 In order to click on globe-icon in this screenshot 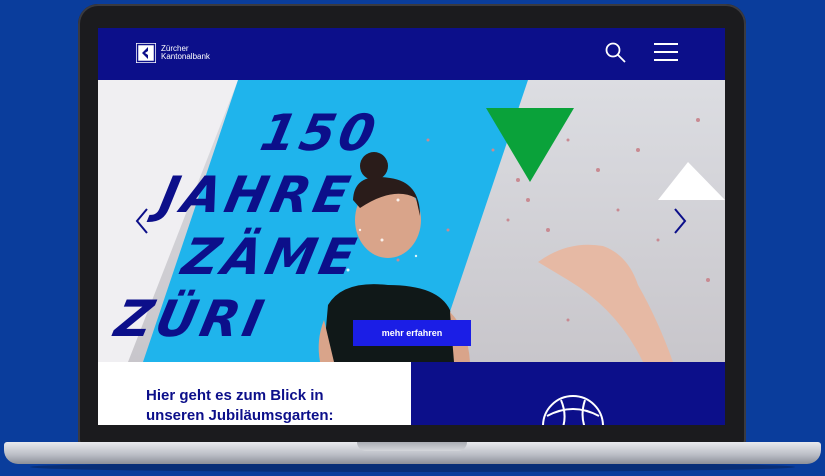, I will do `click(573, 410)`.